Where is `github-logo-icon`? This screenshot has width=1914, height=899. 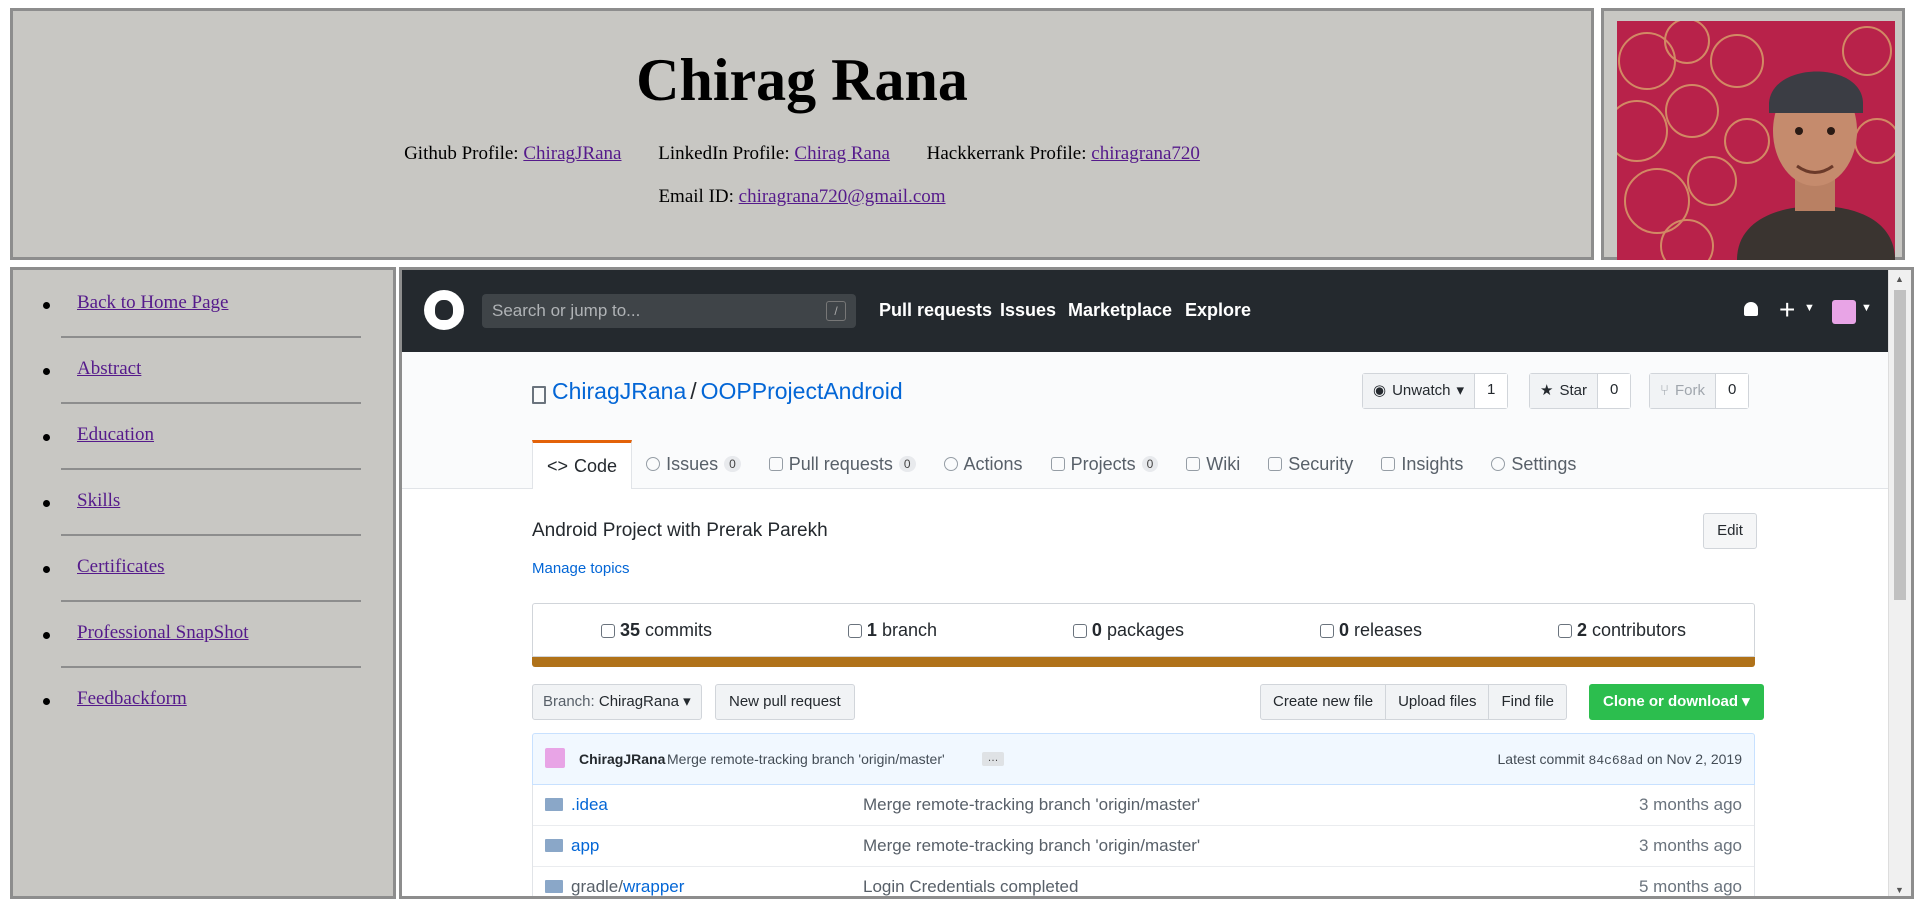 github-logo-icon is located at coordinates (444, 310).